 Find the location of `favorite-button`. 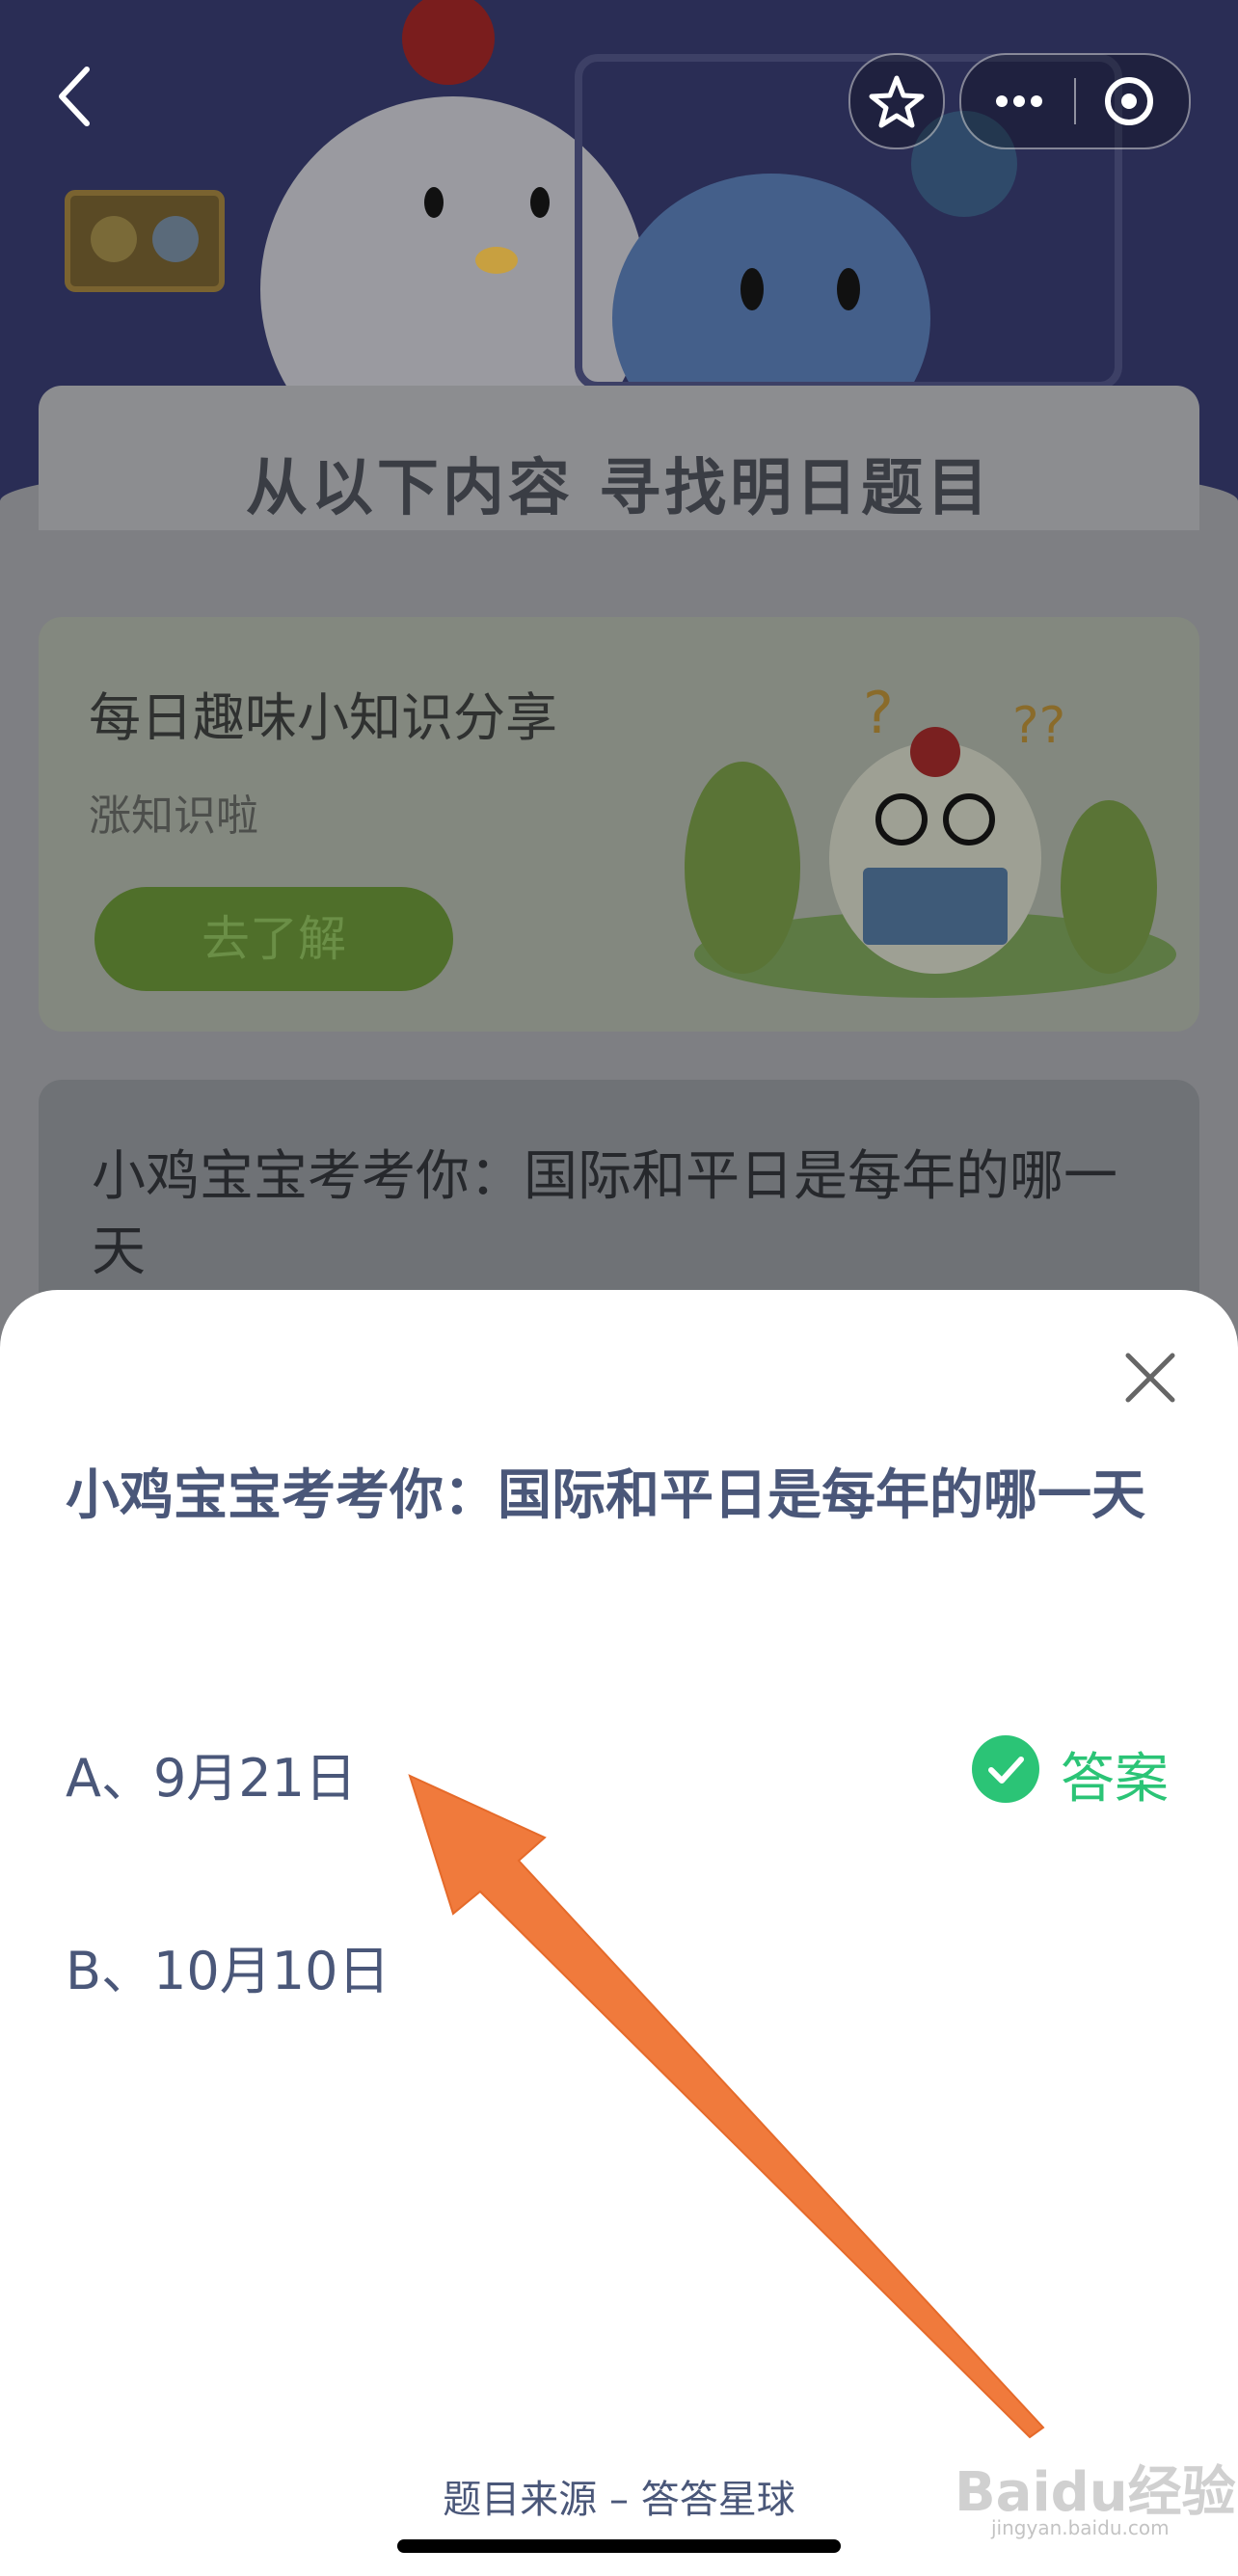

favorite-button is located at coordinates (896, 101).